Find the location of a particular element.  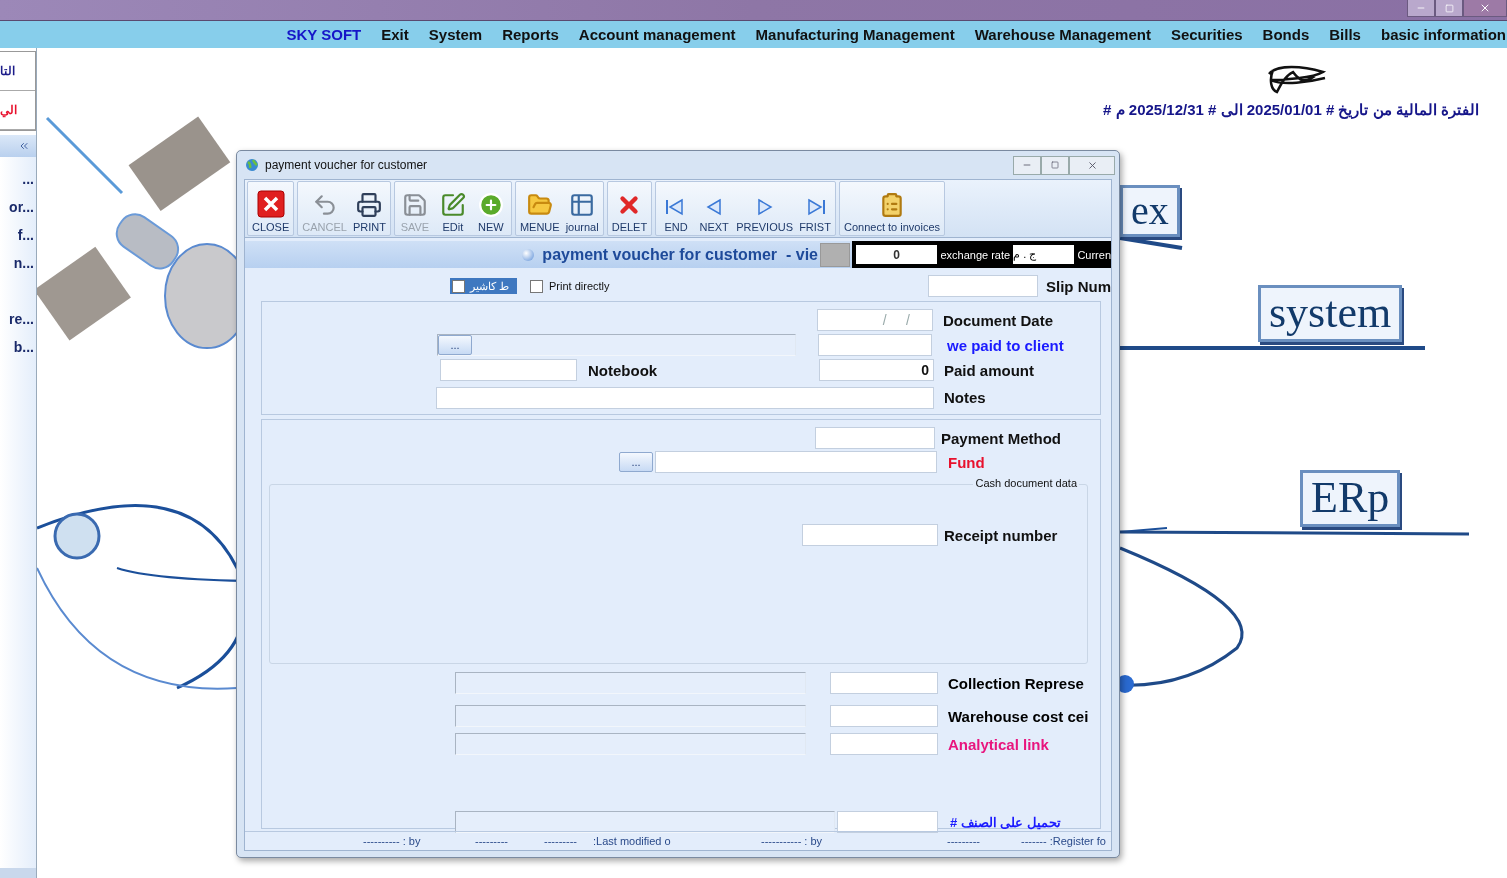

sidebar-tab: الي is located at coordinates (17, 110).